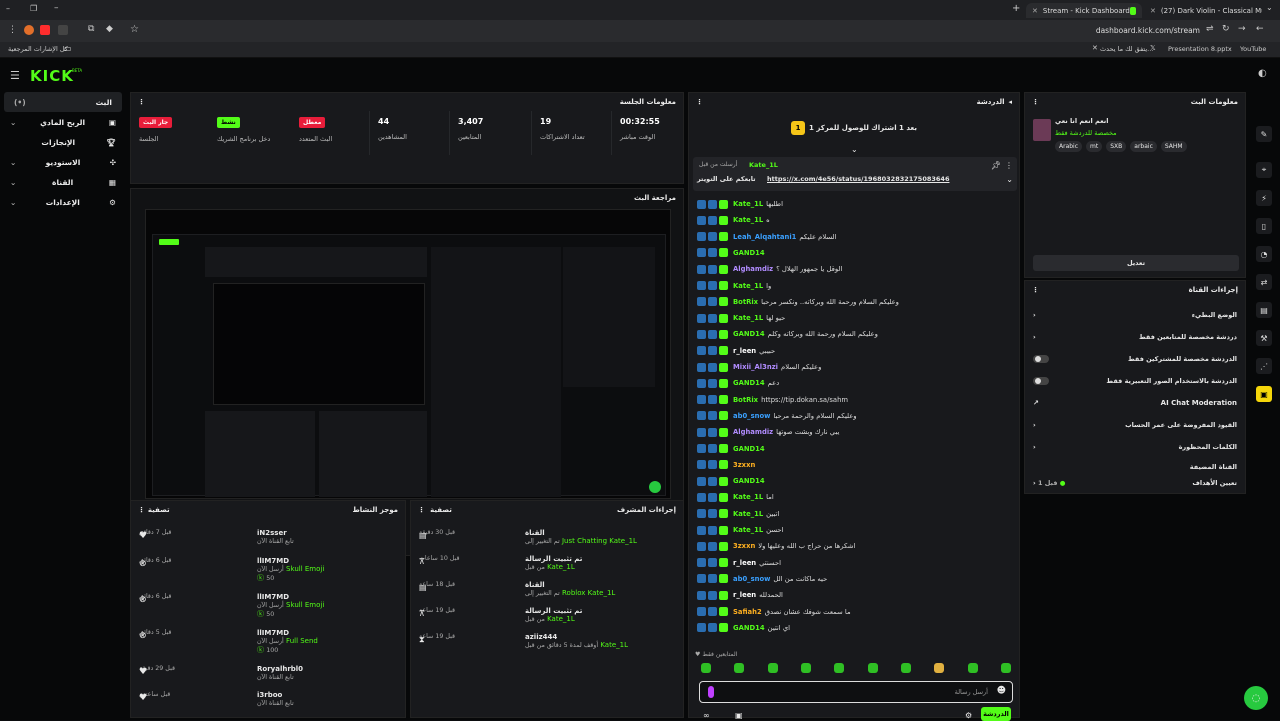 The height and width of the screenshot is (721, 1280). Describe the element at coordinates (63, 182) in the screenshot. I see `sidebar-item-channel: ⌄ القناة ▦` at that location.